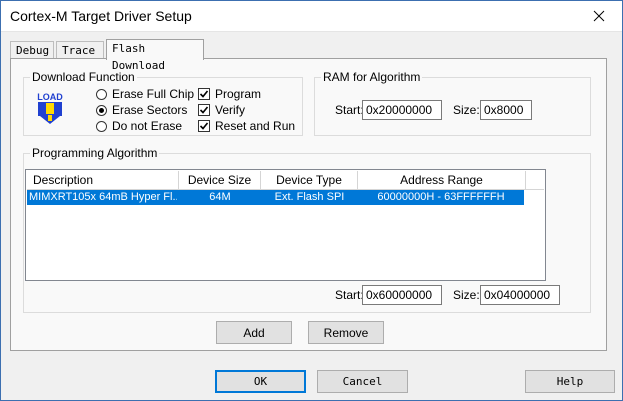 This screenshot has width=623, height=401. I want to click on verify-option: Verify, so click(221, 110).